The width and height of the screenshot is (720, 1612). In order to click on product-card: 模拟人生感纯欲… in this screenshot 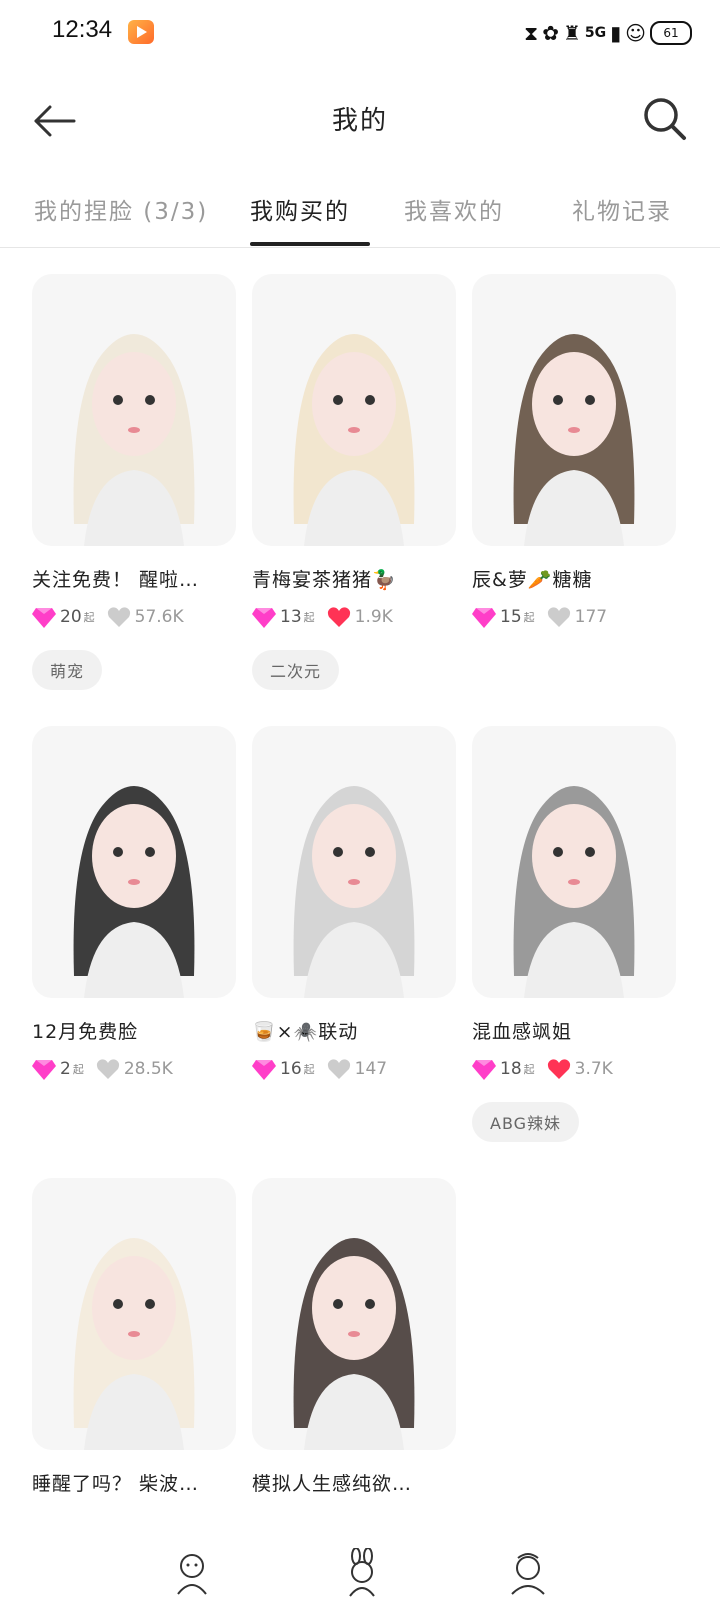, I will do `click(354, 1338)`.